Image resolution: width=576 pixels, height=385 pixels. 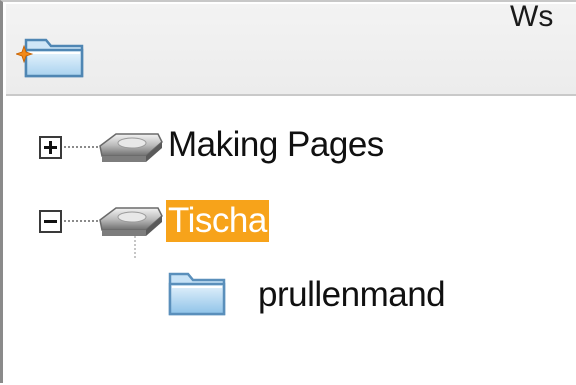 I want to click on collapse-button, so click(x=50, y=221).